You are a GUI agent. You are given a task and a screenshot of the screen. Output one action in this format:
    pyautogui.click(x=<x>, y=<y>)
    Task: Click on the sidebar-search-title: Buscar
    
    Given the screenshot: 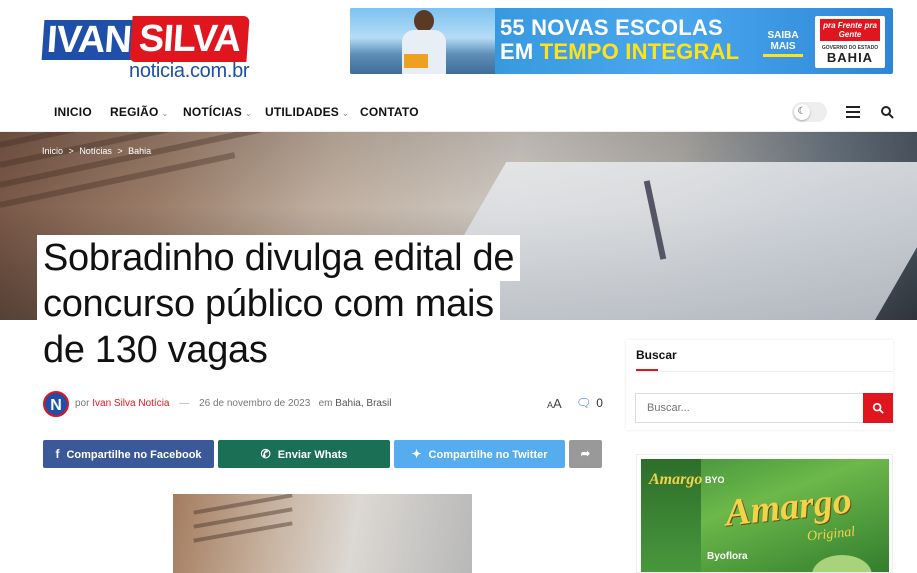 What is the action you would take?
    pyautogui.click(x=656, y=355)
    